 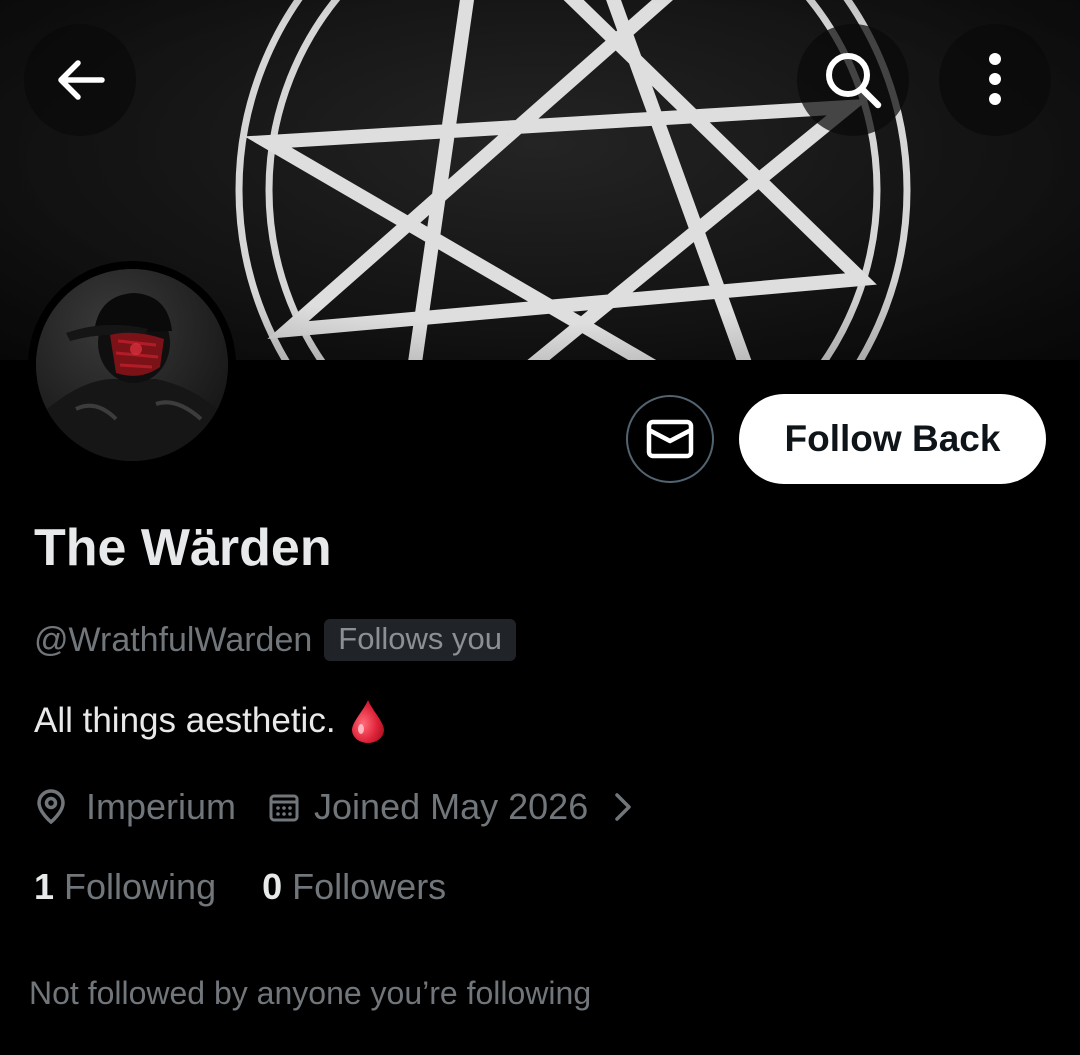 I want to click on envelope-icon, so click(x=670, y=439).